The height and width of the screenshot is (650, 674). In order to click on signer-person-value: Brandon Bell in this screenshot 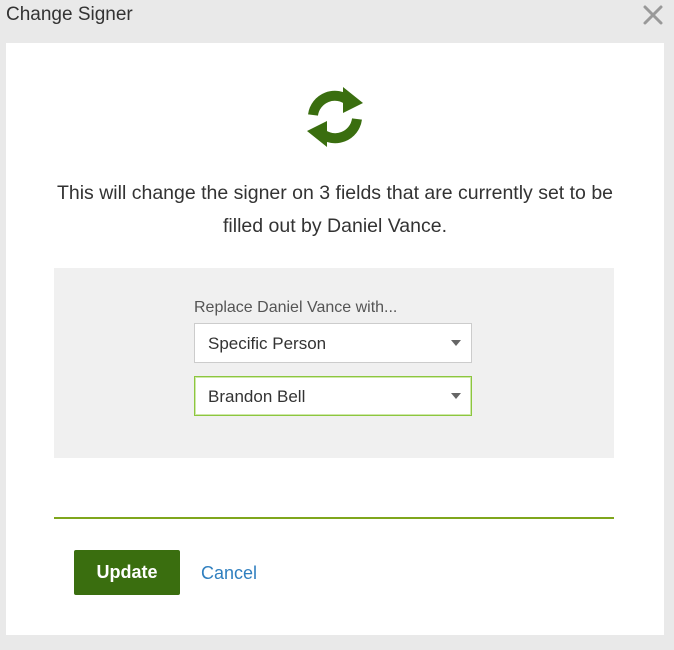, I will do `click(257, 396)`.